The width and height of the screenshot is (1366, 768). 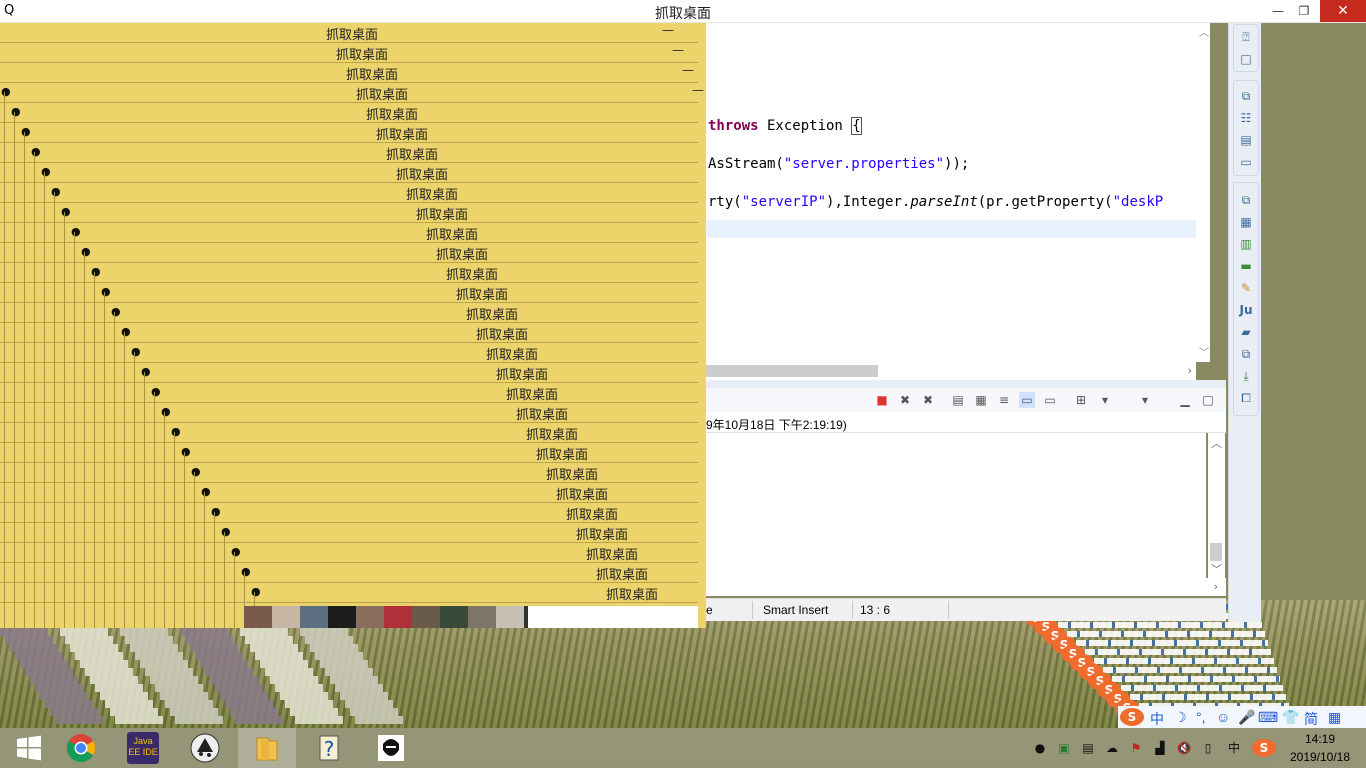 What do you see at coordinates (29, 748) in the screenshot?
I see `start-button` at bounding box center [29, 748].